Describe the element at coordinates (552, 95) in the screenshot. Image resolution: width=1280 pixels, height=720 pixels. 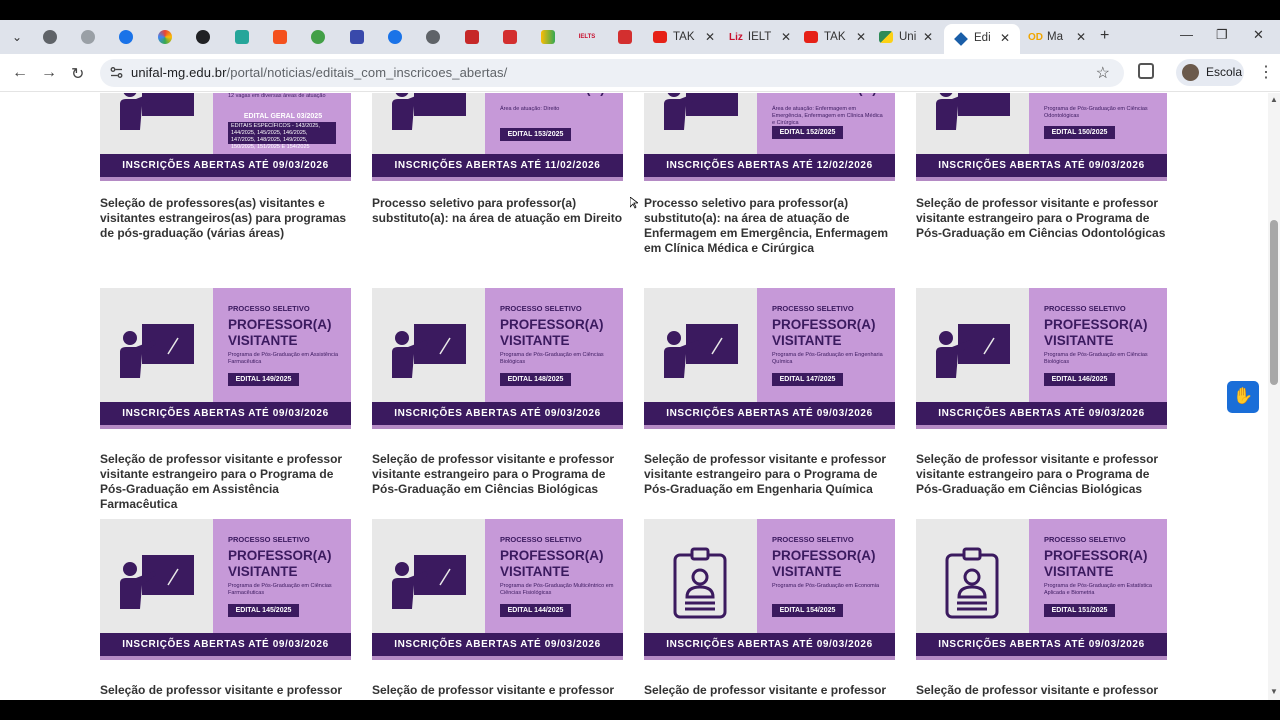
I see `banner-title: SUBSTITUTO(A)` at that location.